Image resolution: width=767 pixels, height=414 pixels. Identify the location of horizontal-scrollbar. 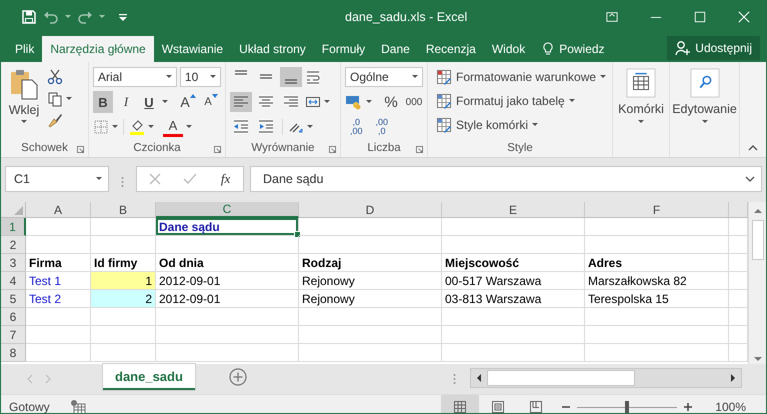
(606, 378).